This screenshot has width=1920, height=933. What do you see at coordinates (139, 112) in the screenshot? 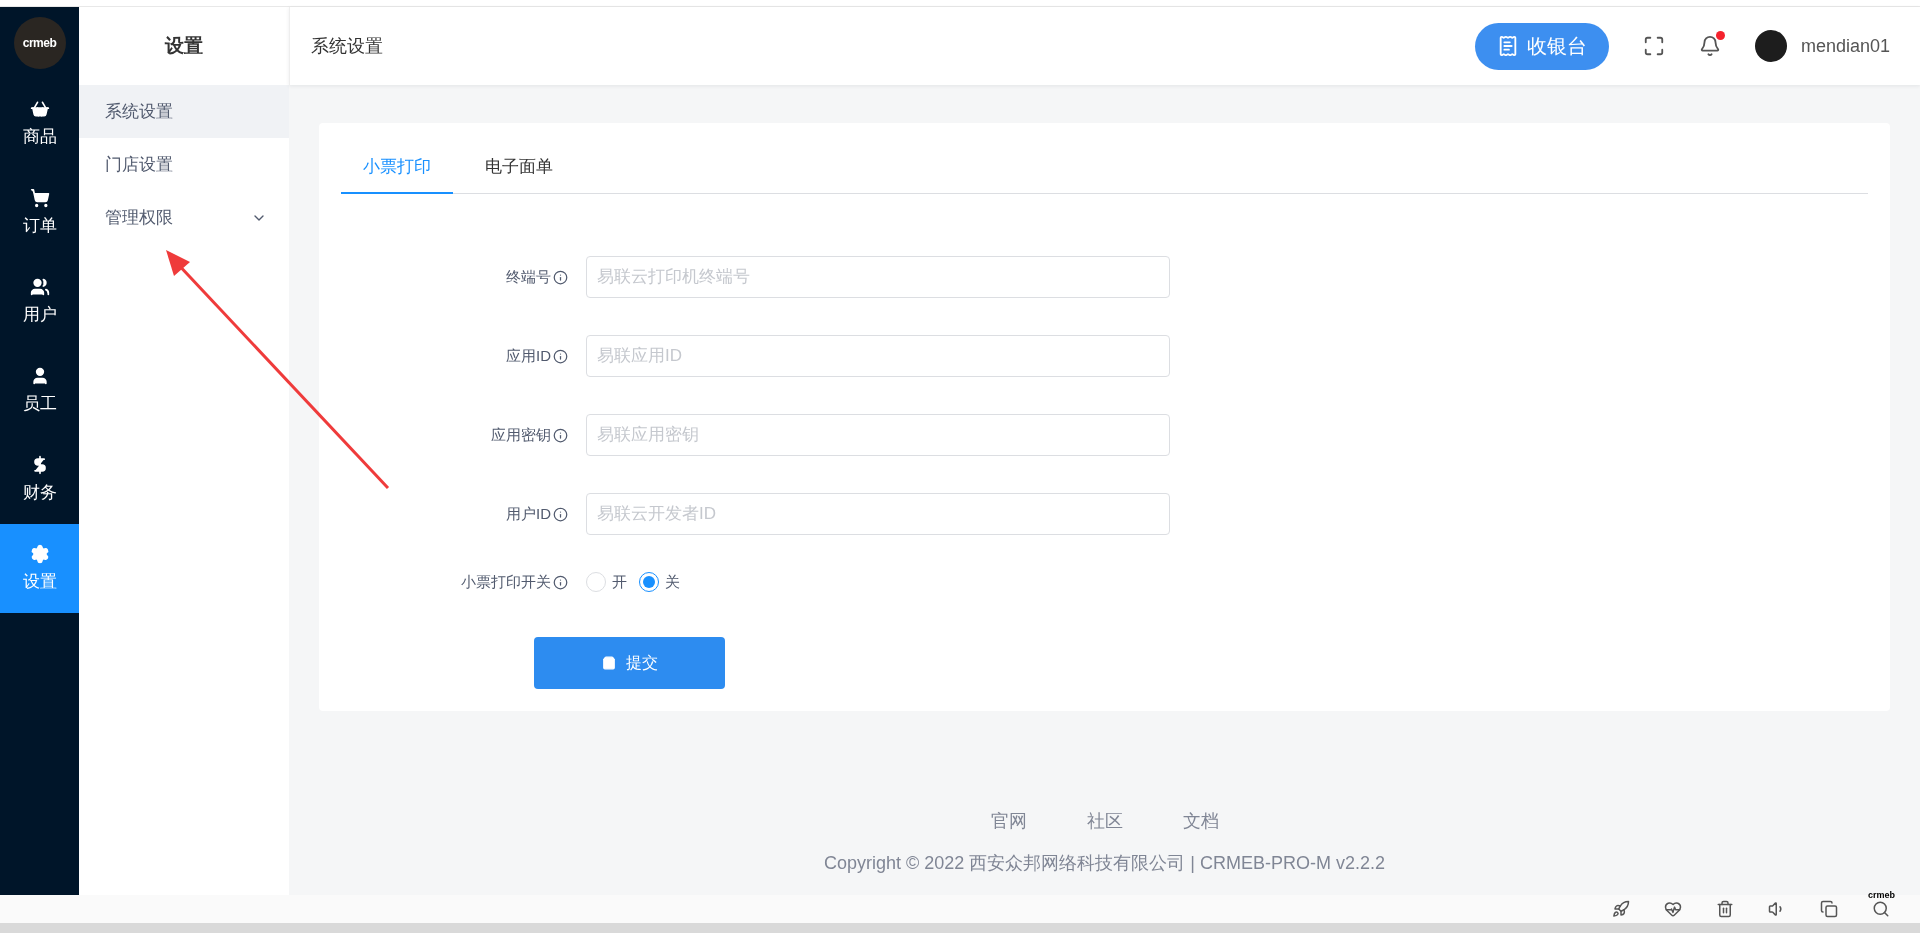
I see `submenu-label: 系统设置` at bounding box center [139, 112].